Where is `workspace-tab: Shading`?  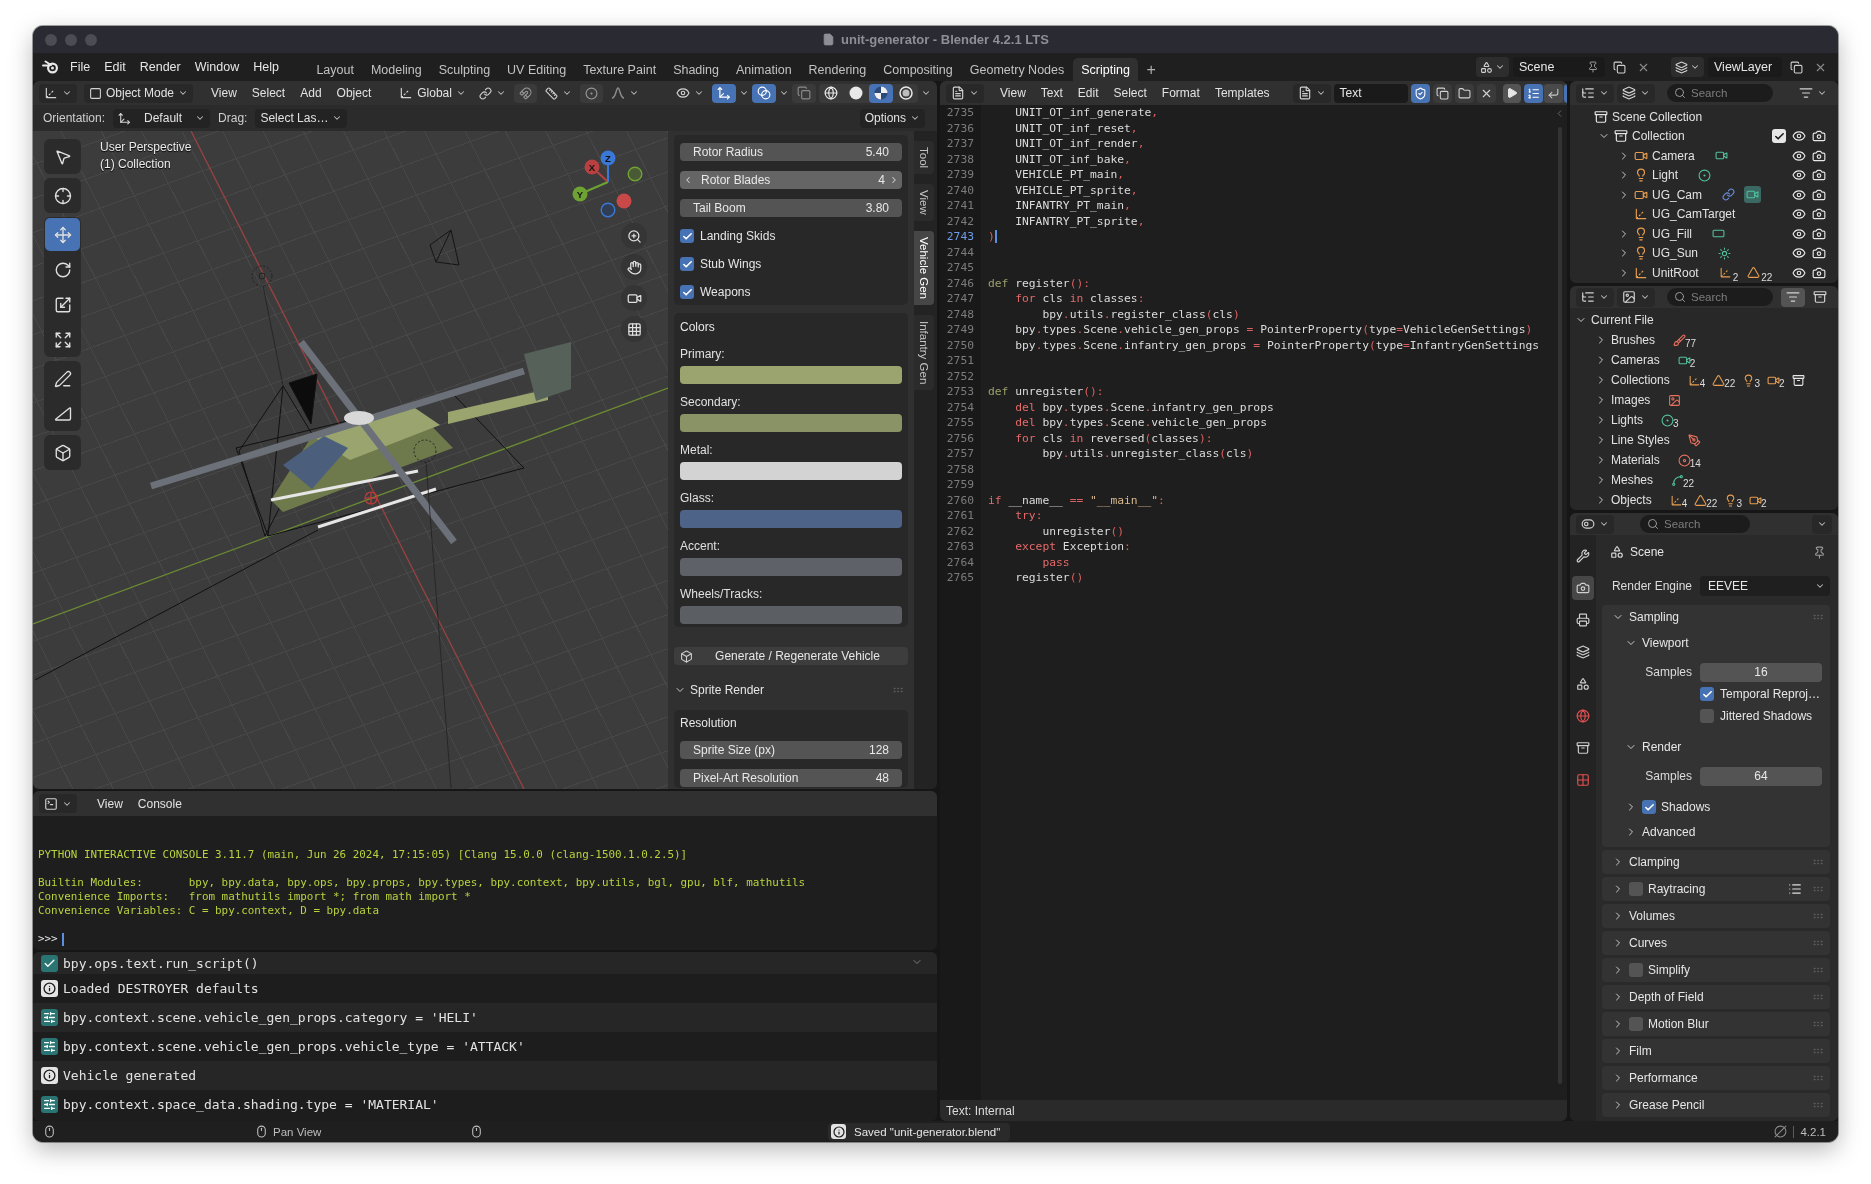
workspace-tab: Shading is located at coordinates (696, 69).